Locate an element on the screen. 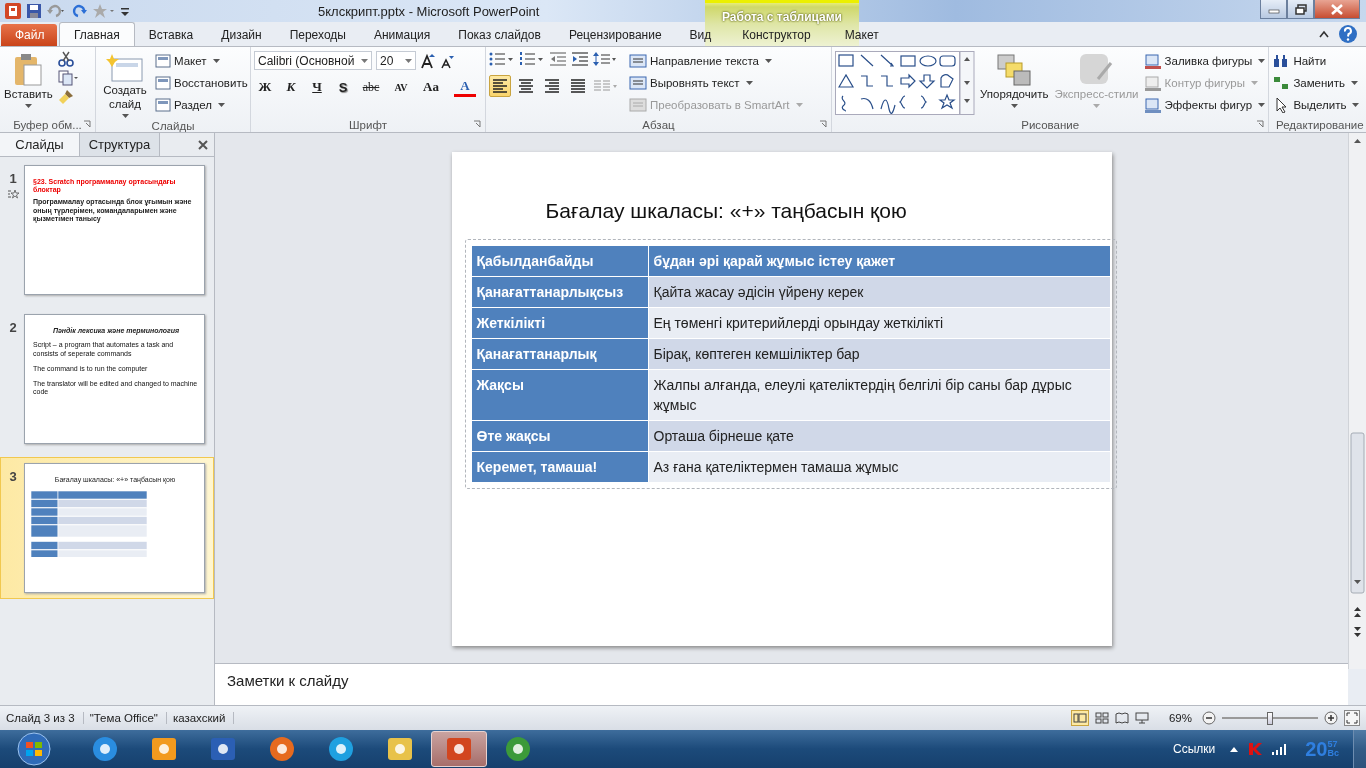 This screenshot has width=1366, height=768. tray-expand-icon is located at coordinates (1234, 749).